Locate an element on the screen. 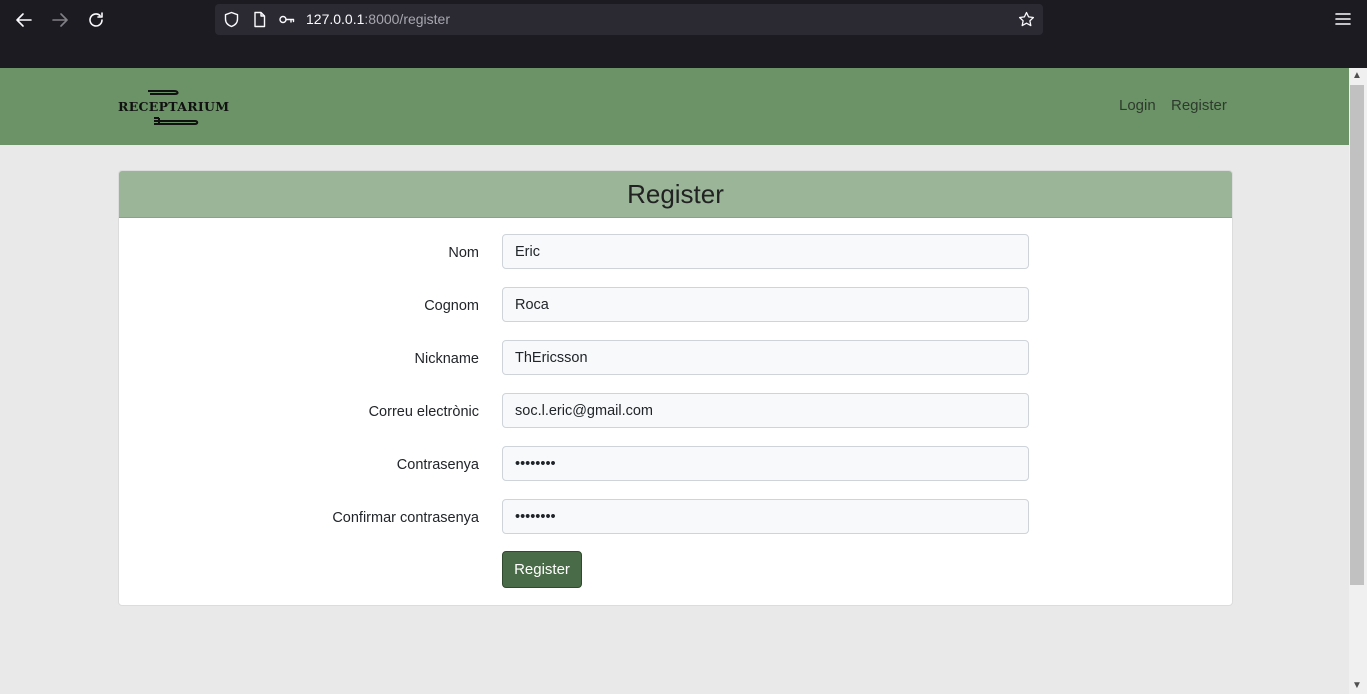 The width and height of the screenshot is (1367, 694). address-bar: 127.0.0.1:8000/register is located at coordinates (629, 19).